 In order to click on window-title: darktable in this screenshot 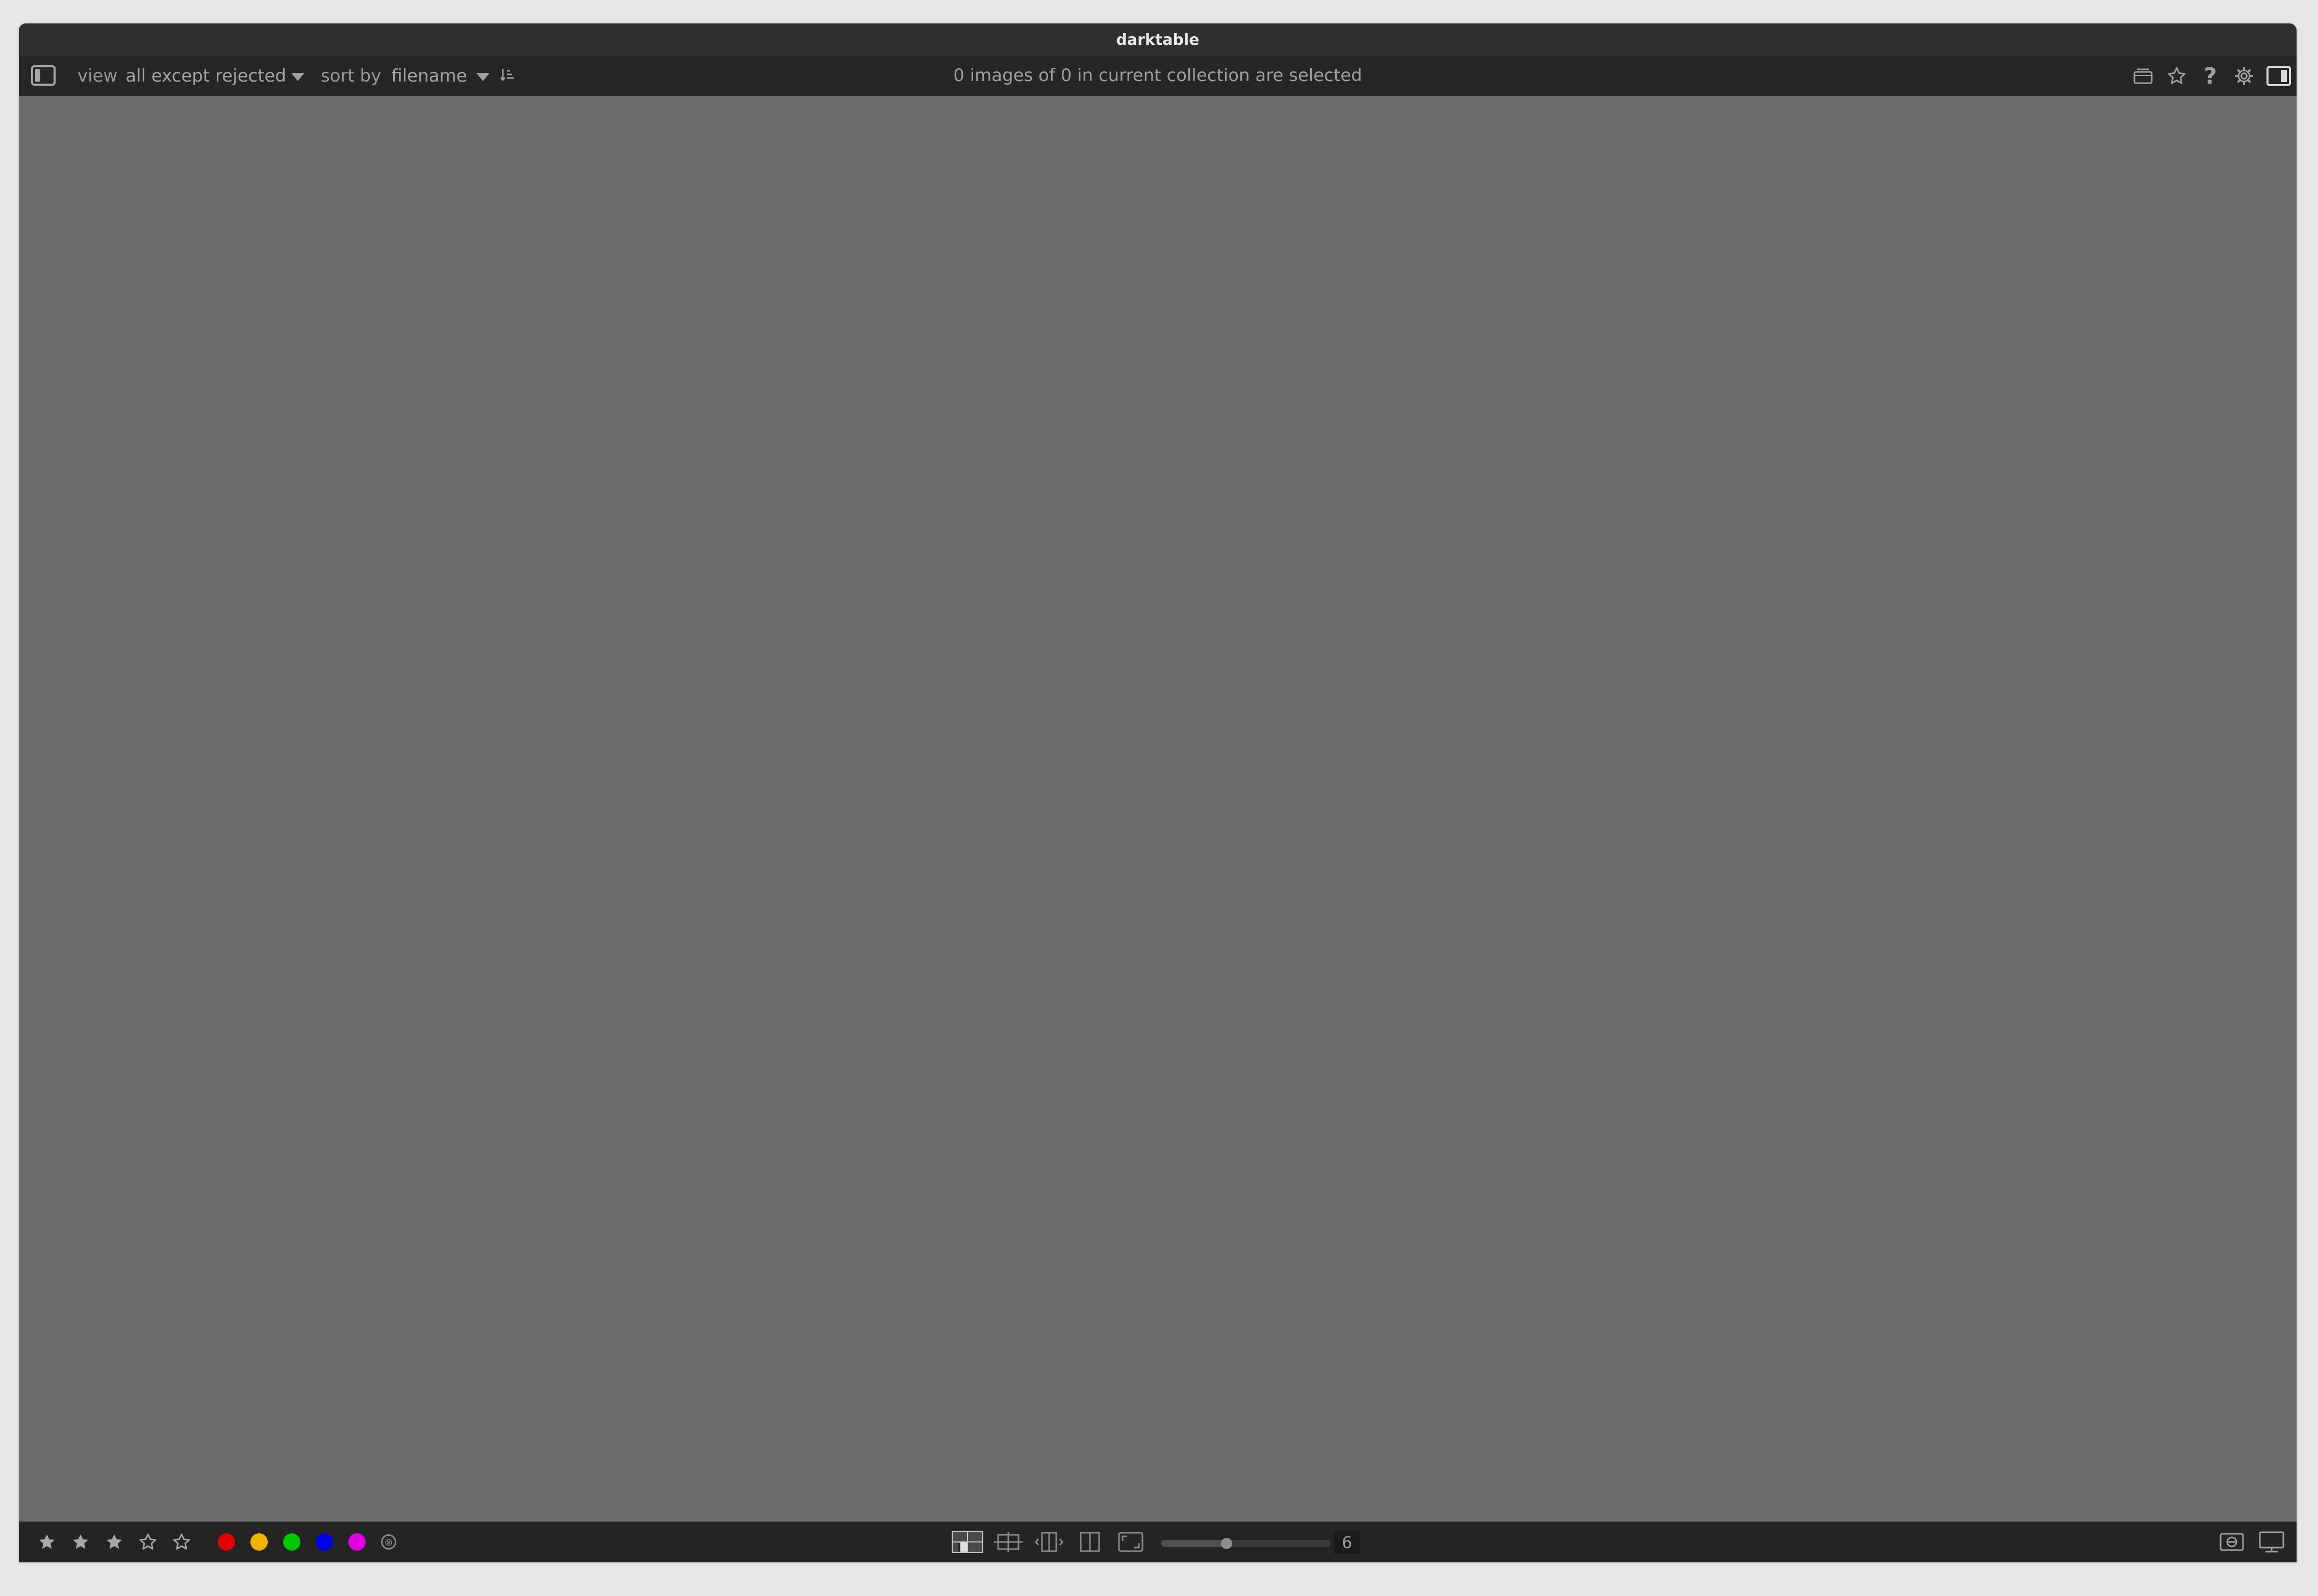, I will do `click(1158, 40)`.